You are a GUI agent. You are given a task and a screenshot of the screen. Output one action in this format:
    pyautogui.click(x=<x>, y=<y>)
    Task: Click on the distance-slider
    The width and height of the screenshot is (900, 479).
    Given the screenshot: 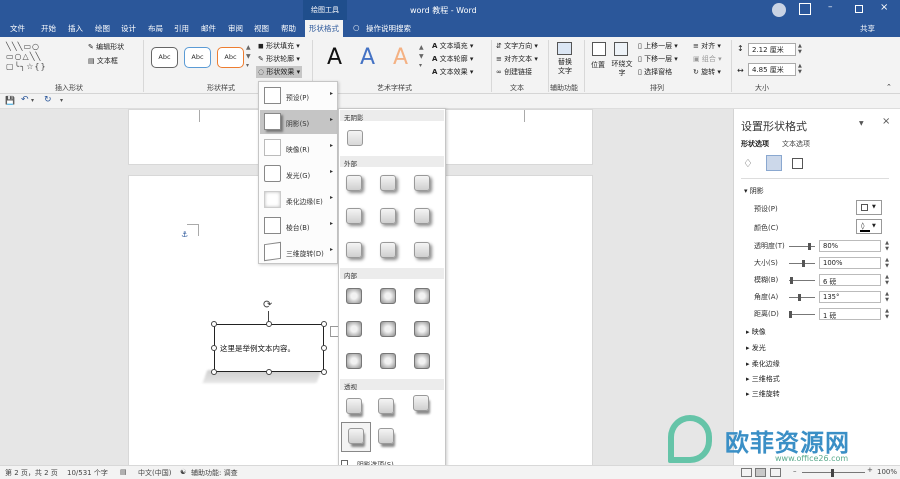 What is the action you would take?
    pyautogui.click(x=802, y=314)
    